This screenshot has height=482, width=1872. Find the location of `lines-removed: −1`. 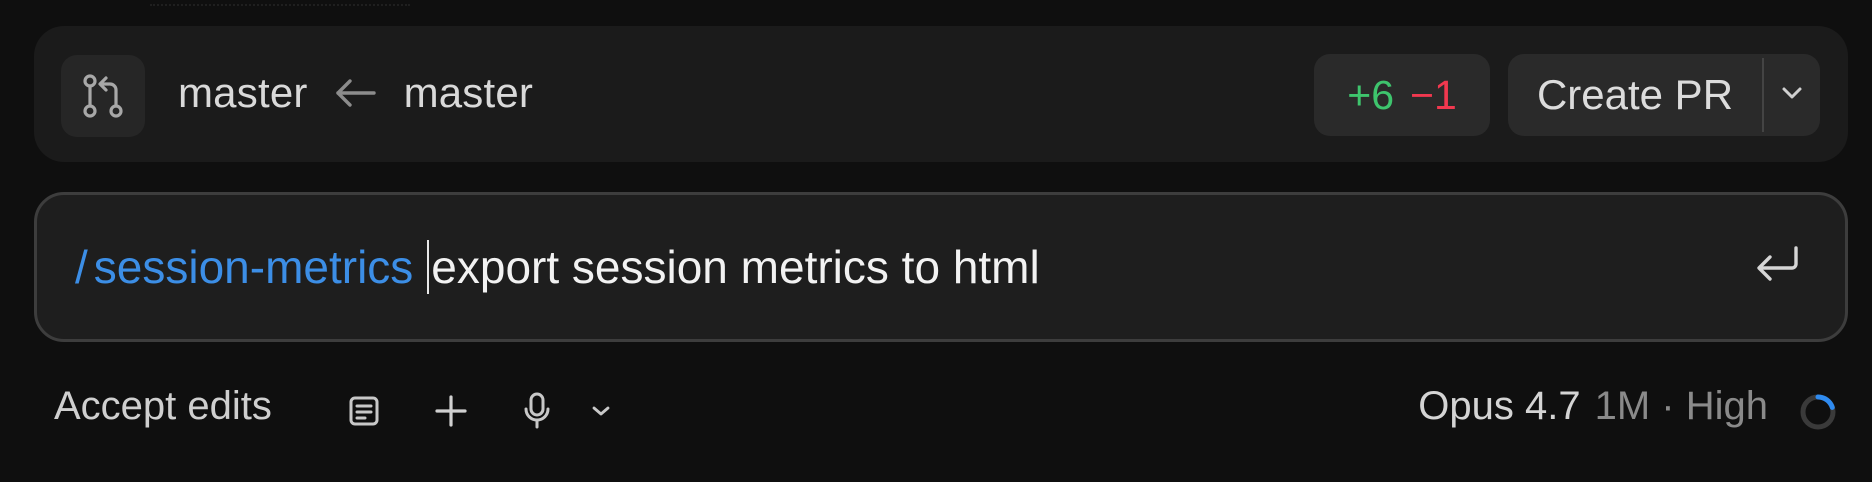

lines-removed: −1 is located at coordinates (1433, 94).